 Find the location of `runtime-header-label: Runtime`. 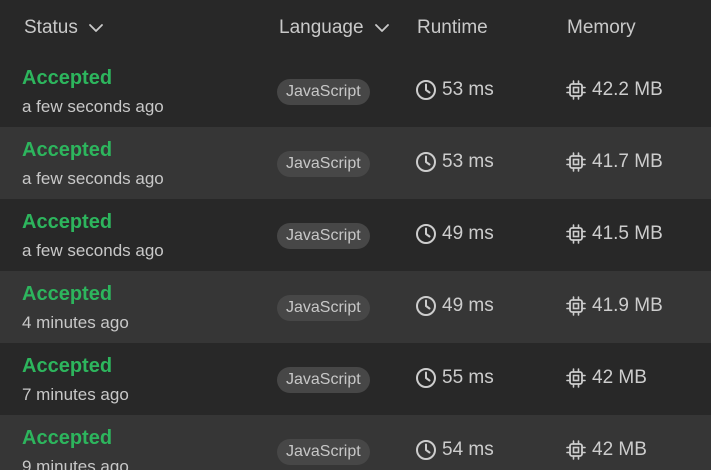

runtime-header-label: Runtime is located at coordinates (452, 27).